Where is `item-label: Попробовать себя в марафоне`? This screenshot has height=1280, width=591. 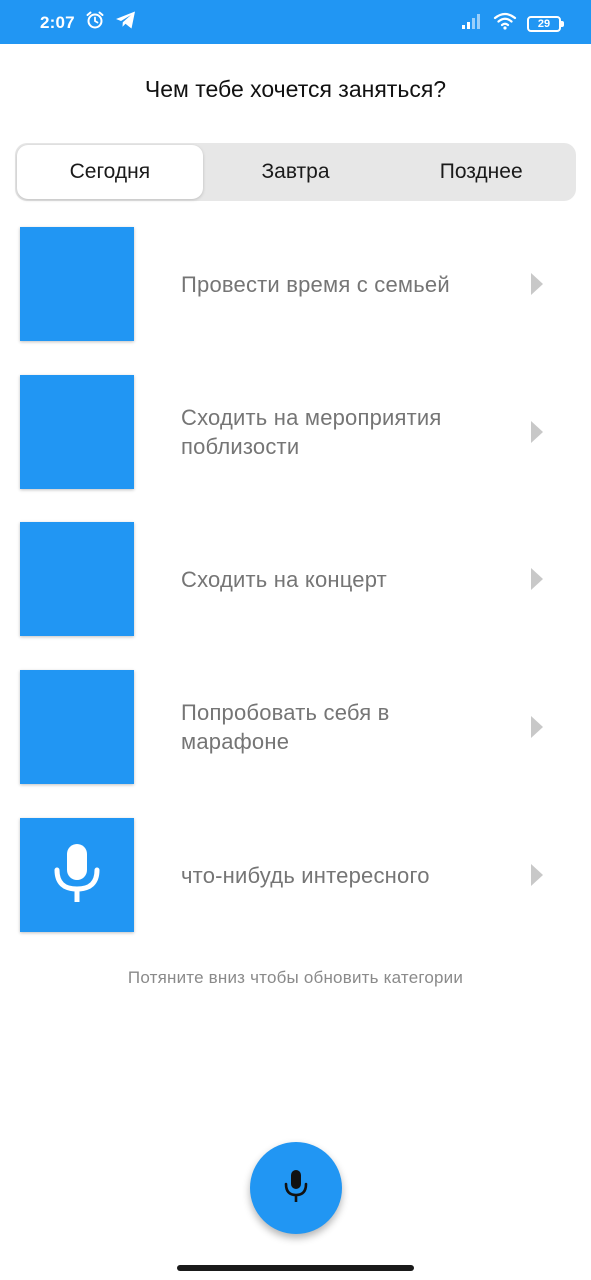
item-label: Попробовать себя в марафоне is located at coordinates (285, 727).